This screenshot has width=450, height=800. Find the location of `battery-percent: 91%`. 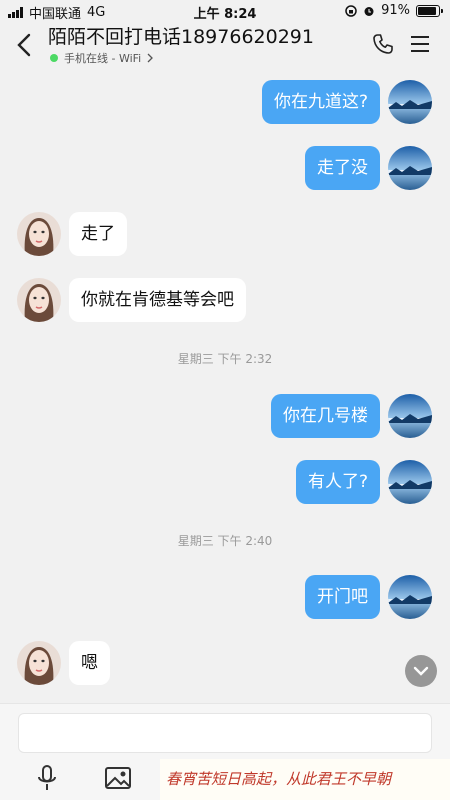

battery-percent: 91% is located at coordinates (395, 10).